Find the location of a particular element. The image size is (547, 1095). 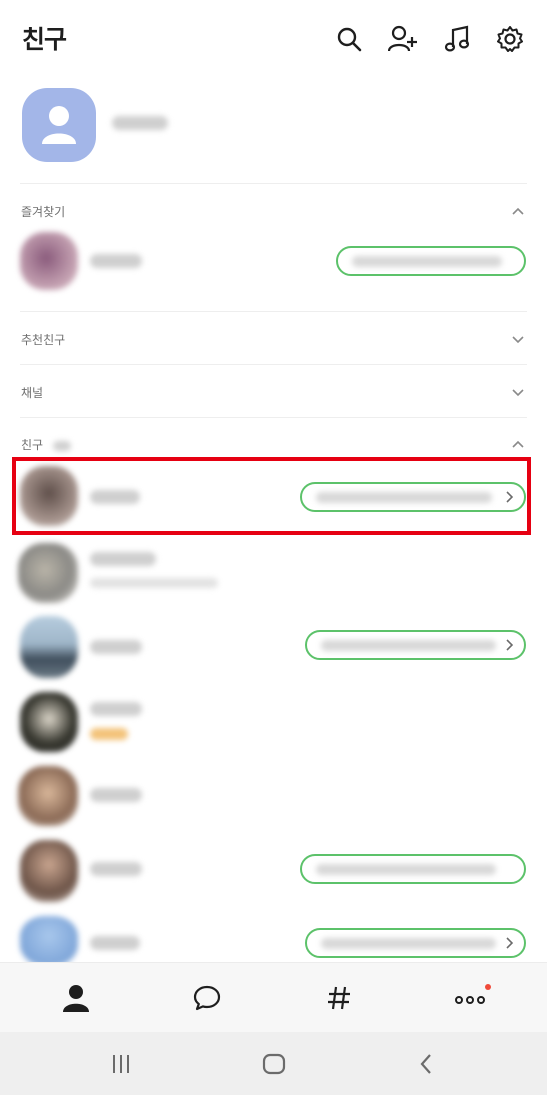

notification-badge is located at coordinates (488, 987).